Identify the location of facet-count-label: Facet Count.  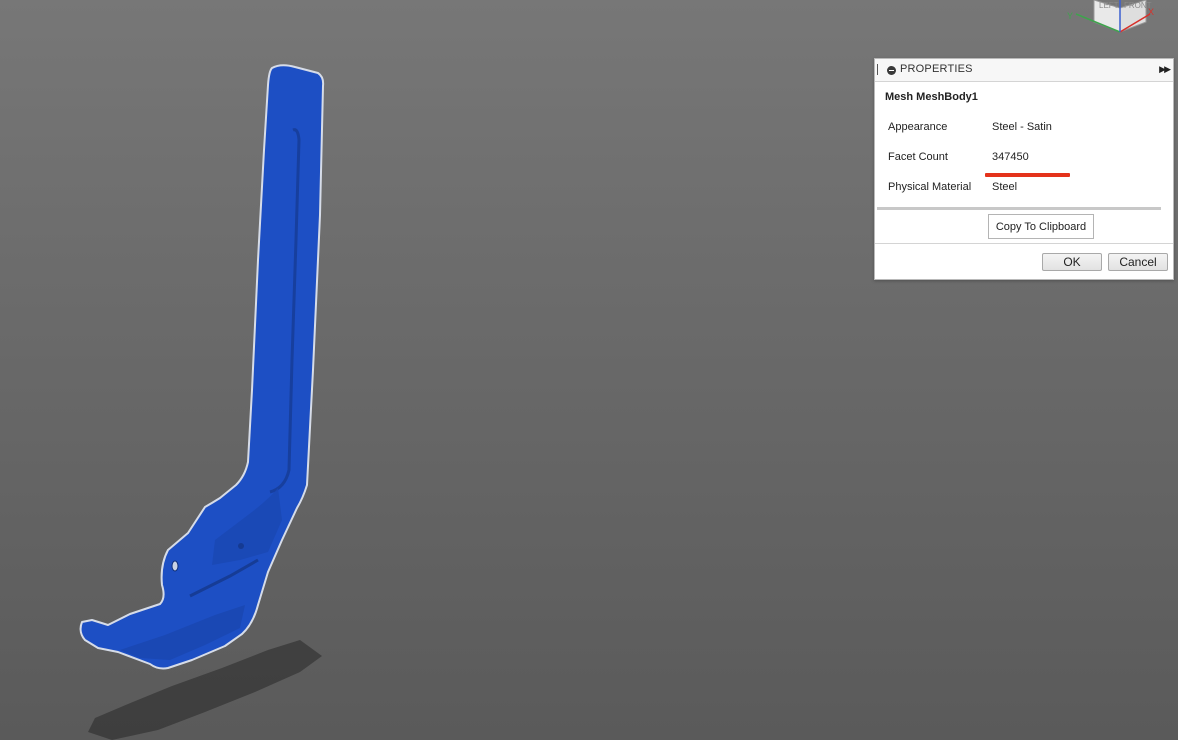
(918, 157).